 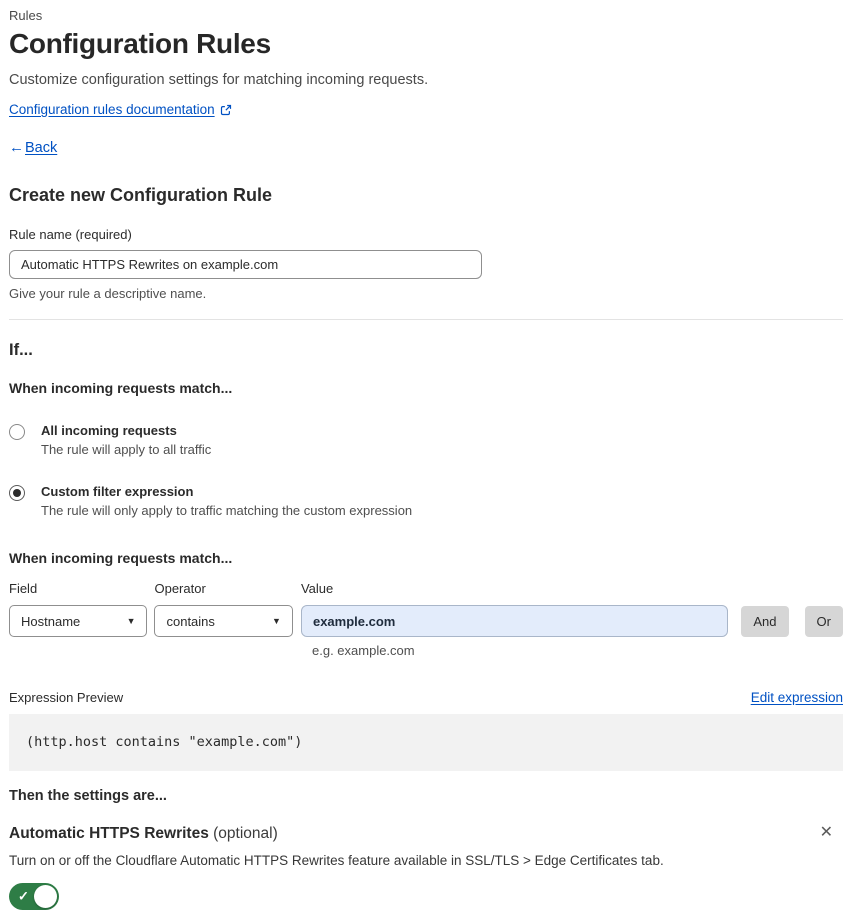 I want to click on field-select: Hostname ▼, so click(x=78, y=621).